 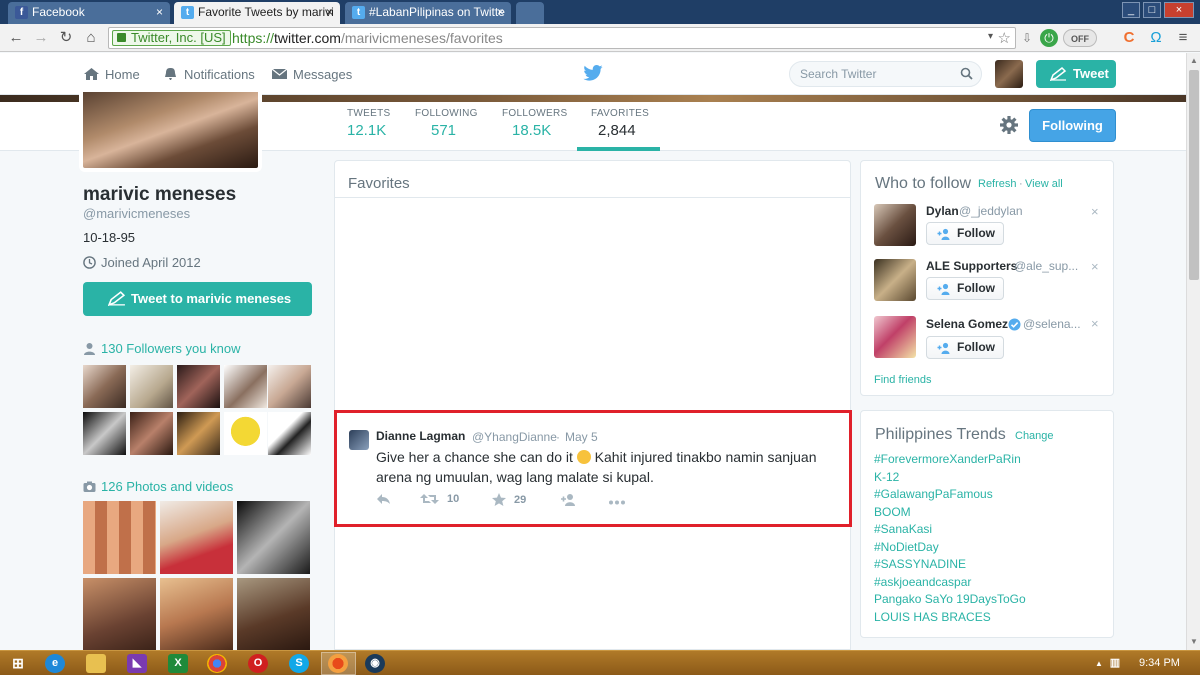 I want to click on followers-you-know-link: 130 Followers you know, so click(x=161, y=348).